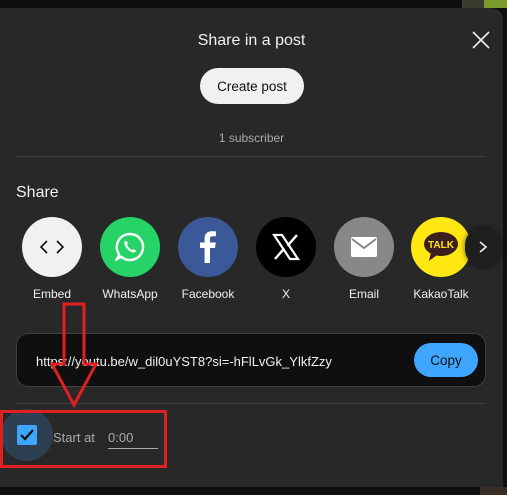 This screenshot has width=507, height=495. What do you see at coordinates (208, 247) in the screenshot?
I see `facebook-icon` at bounding box center [208, 247].